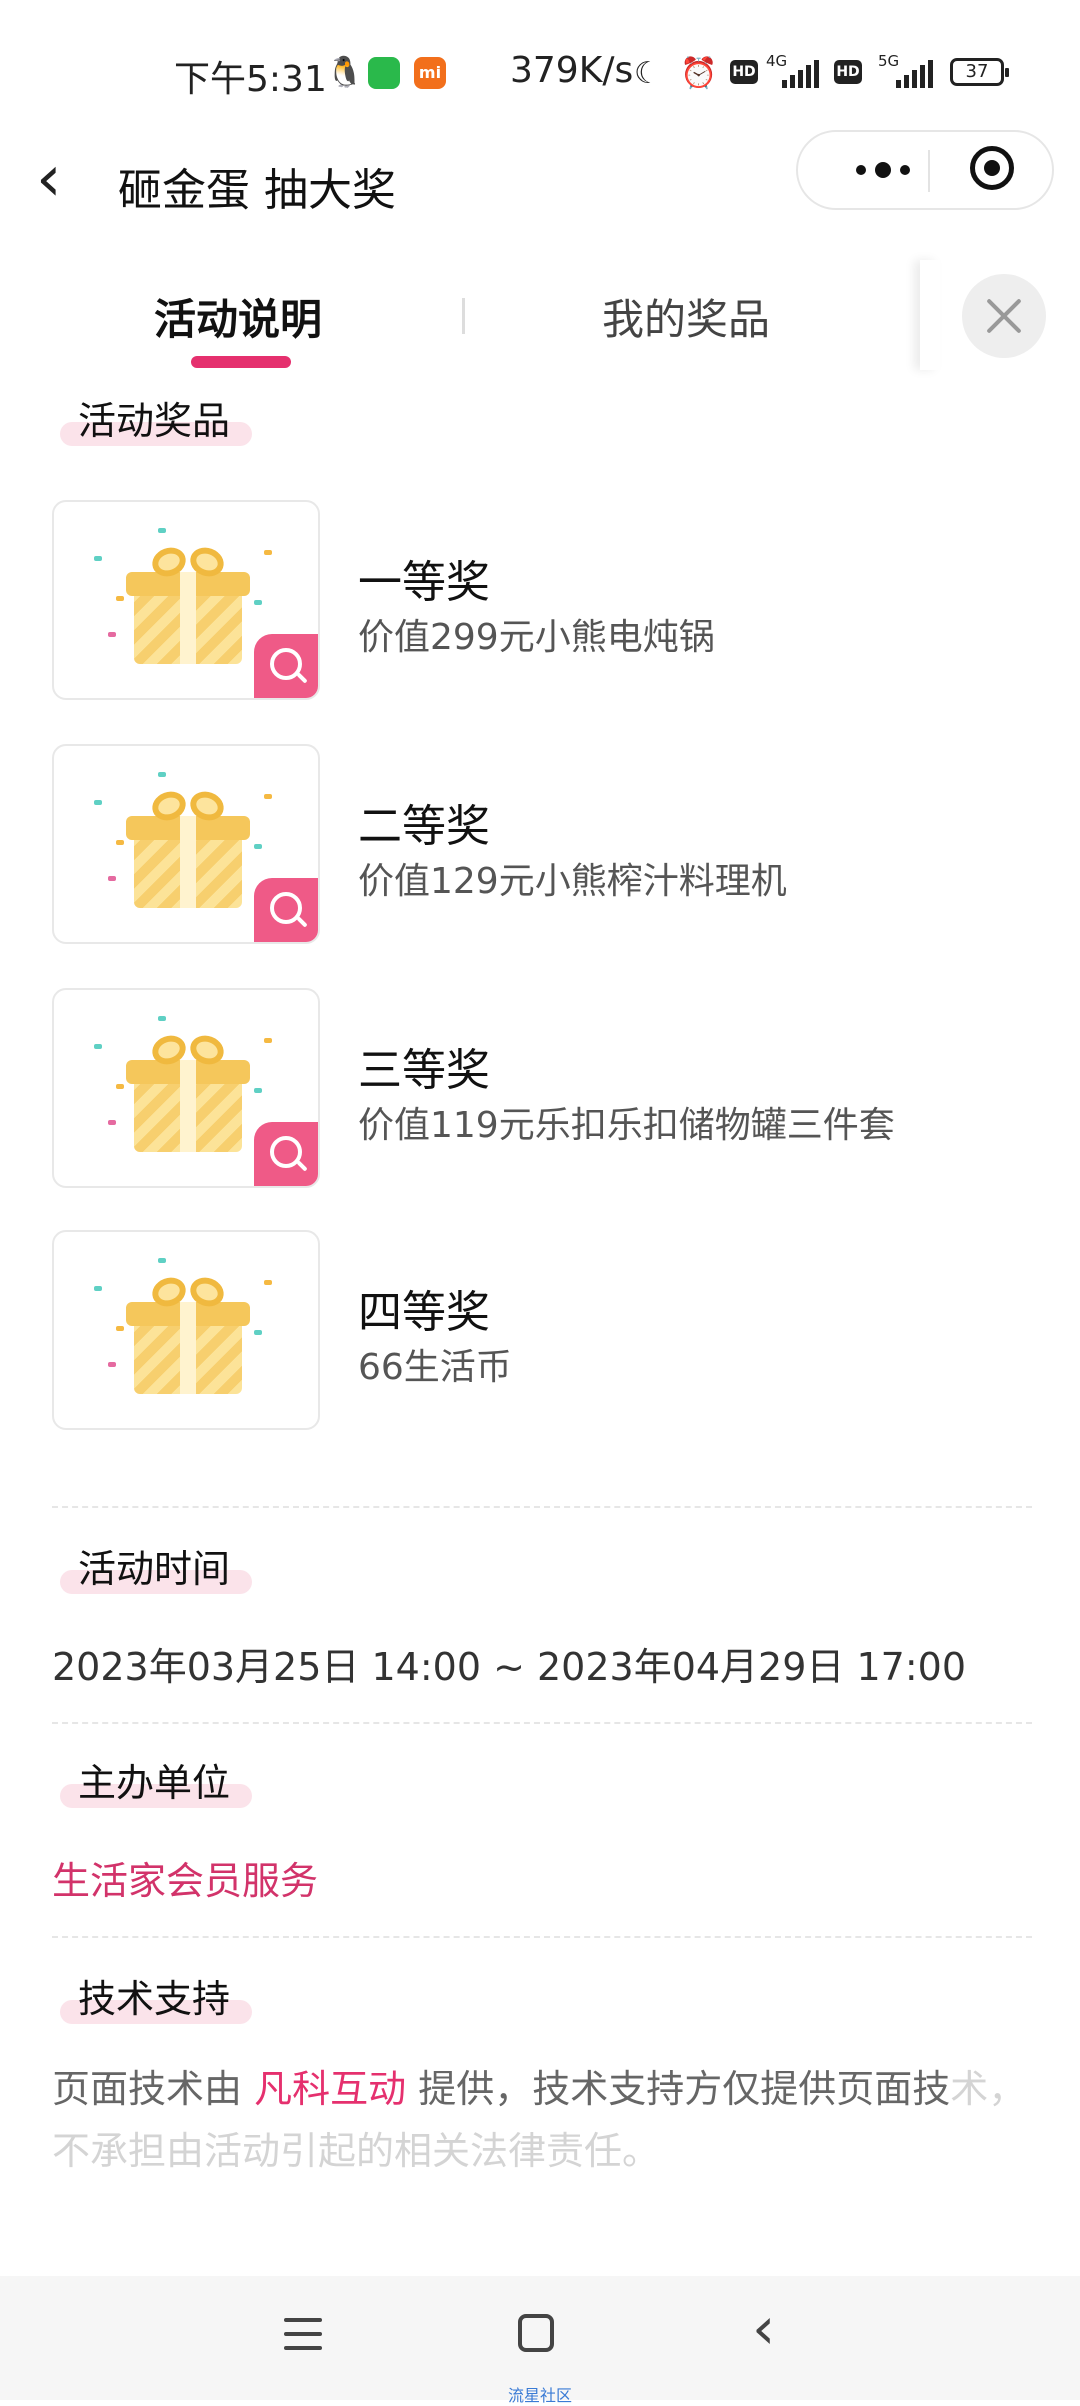  I want to click on section-heading-organizer: 主办单位, so click(152, 1782).